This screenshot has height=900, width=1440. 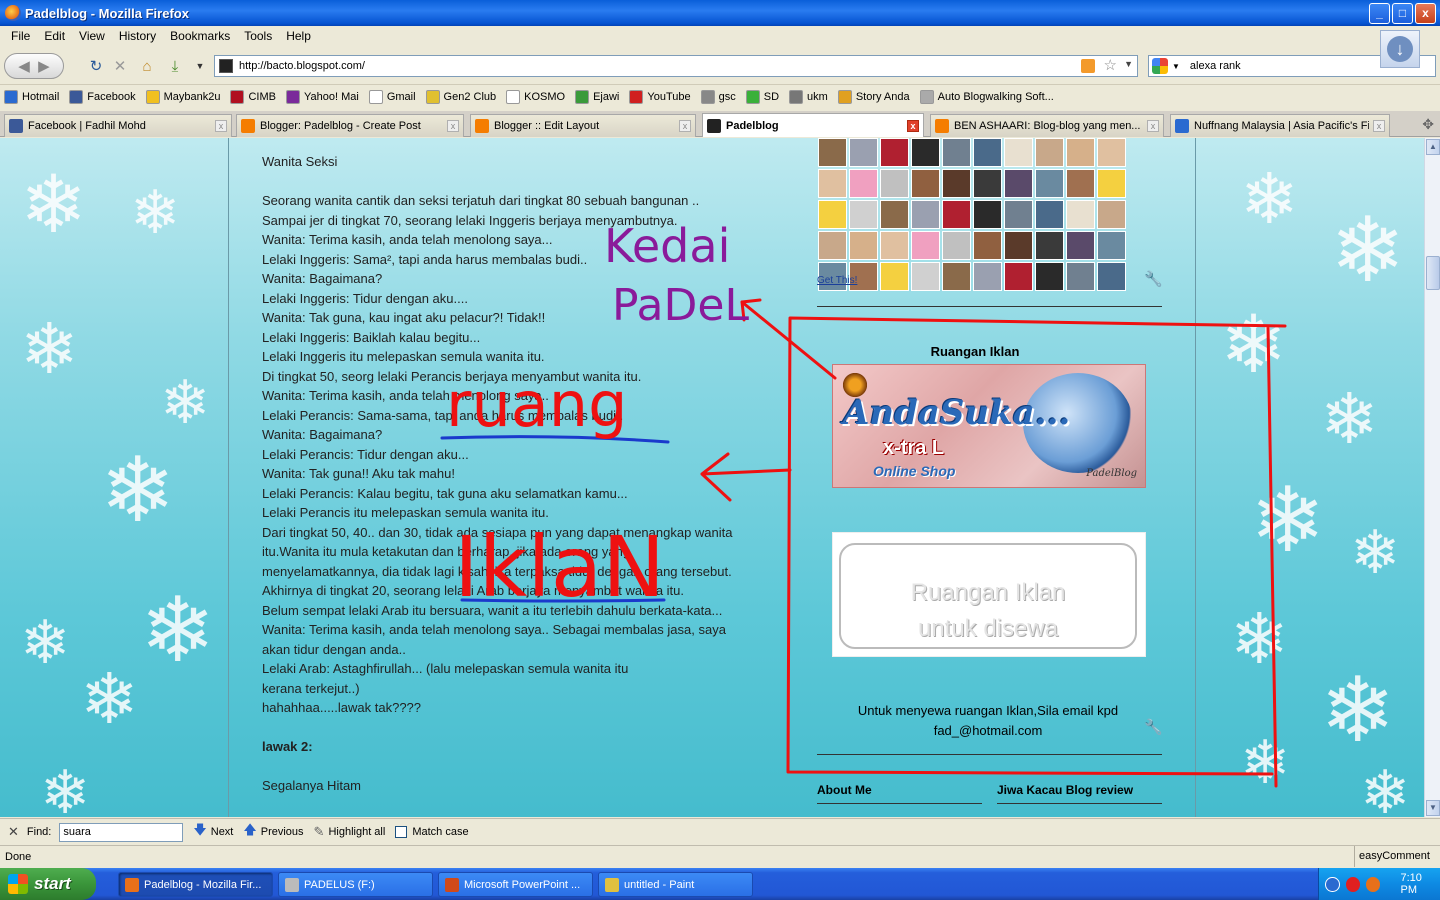 What do you see at coordinates (350, 832) in the screenshot?
I see `highlight-all-button: ✎ Highlight all` at bounding box center [350, 832].